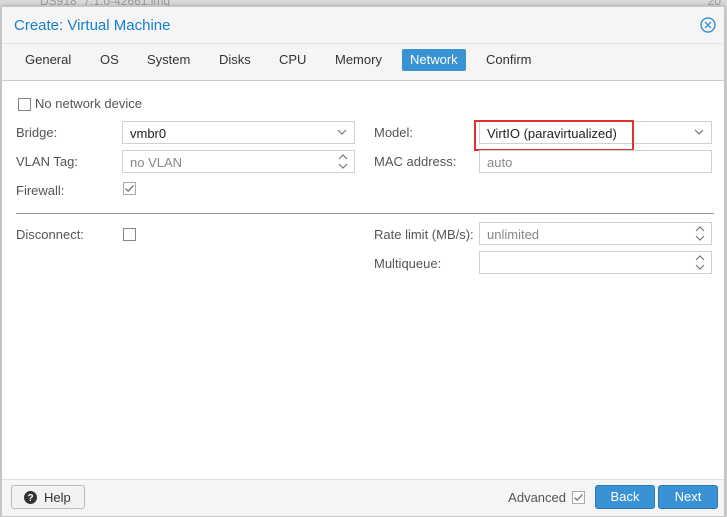 Image resolution: width=727 pixels, height=517 pixels. I want to click on advanced-checkbox, so click(578, 497).